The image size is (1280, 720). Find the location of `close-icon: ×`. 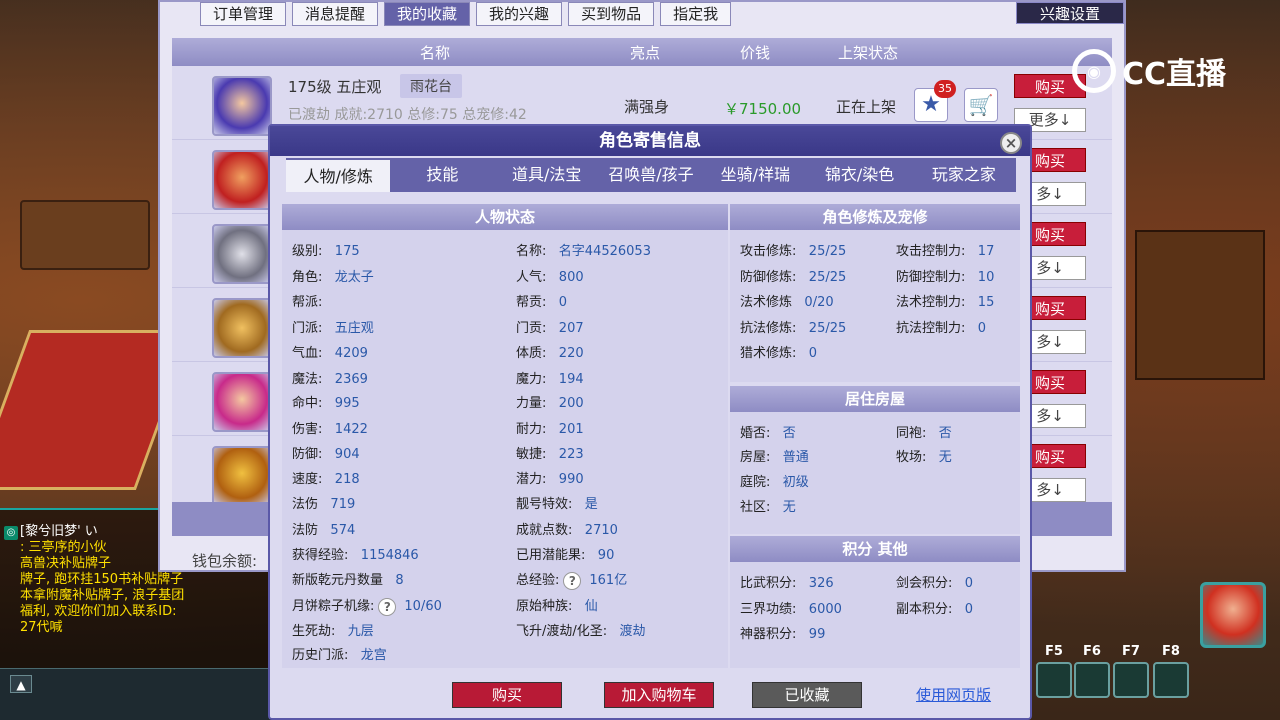

close-icon: × is located at coordinates (1011, 143).